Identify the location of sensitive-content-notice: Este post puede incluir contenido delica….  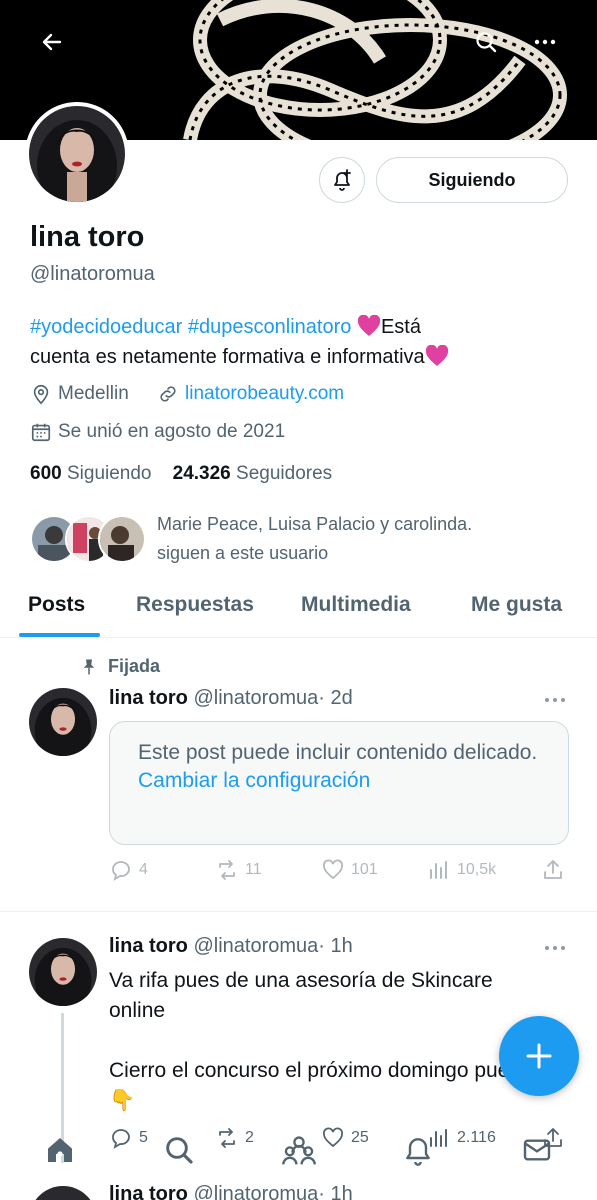
(339, 783).